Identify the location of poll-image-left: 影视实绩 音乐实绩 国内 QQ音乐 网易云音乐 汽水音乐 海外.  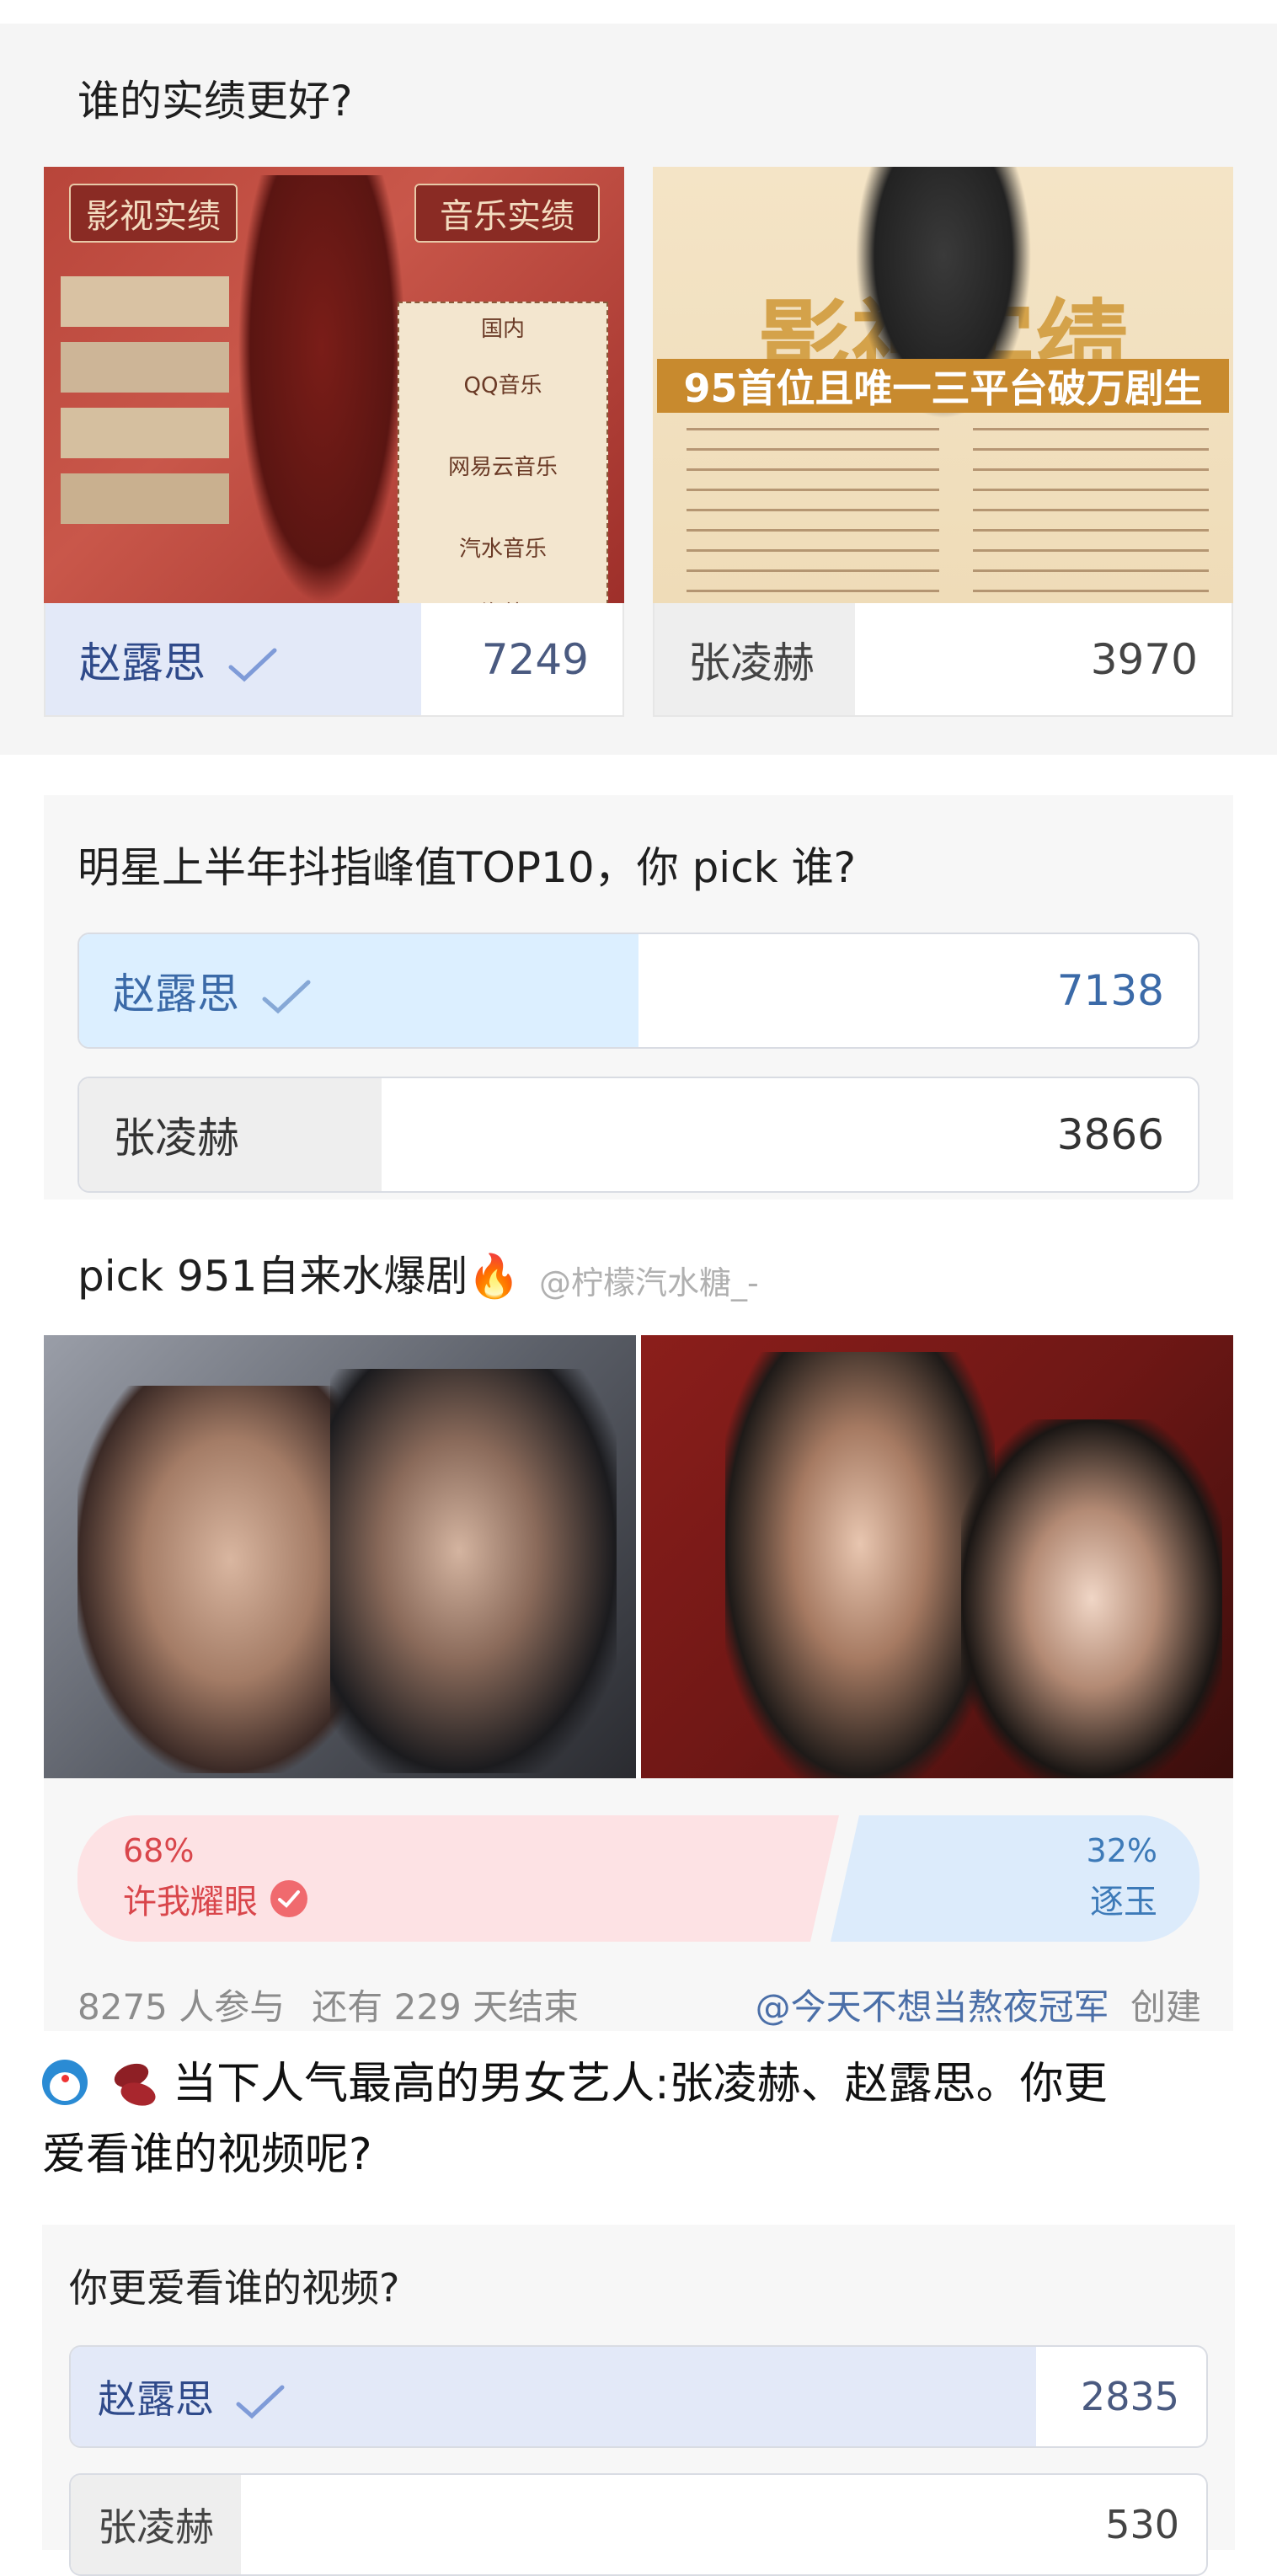
(334, 386).